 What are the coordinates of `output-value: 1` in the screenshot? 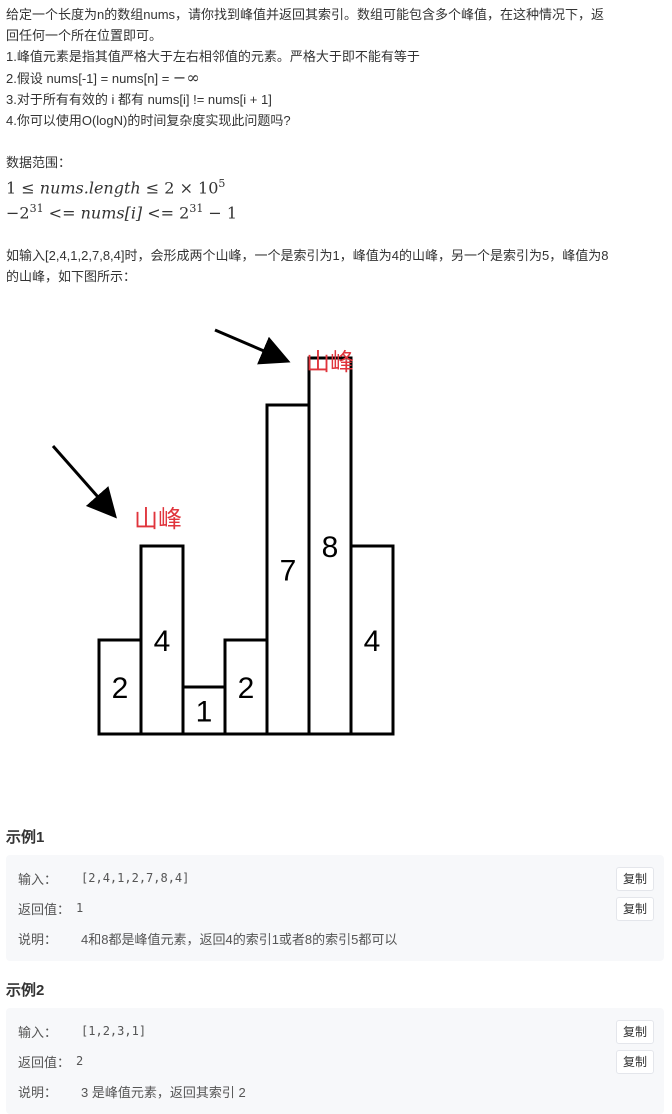 It's located at (80, 908).